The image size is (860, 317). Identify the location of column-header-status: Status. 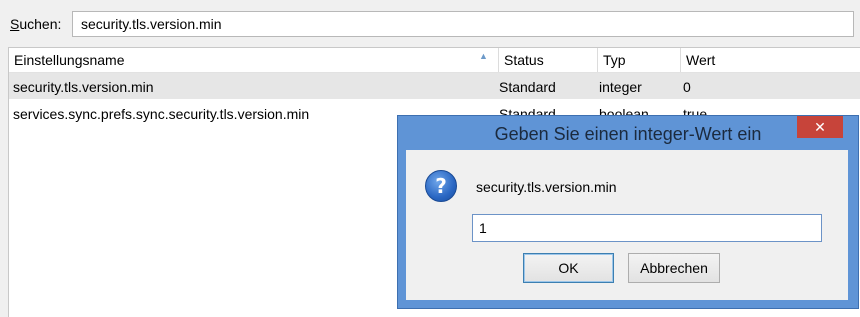
(547, 60).